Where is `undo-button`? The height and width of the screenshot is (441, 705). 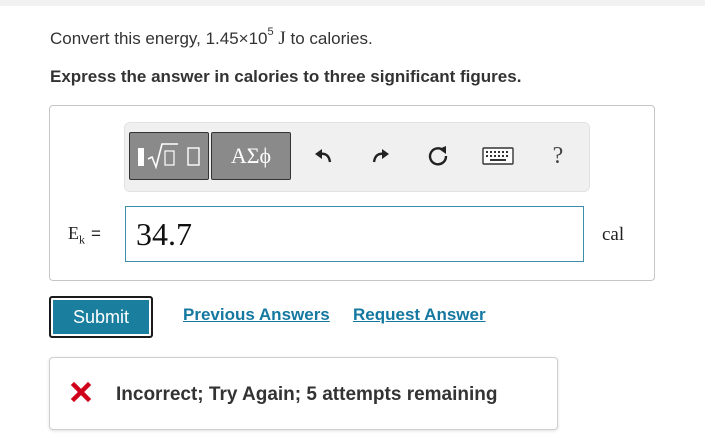
undo-button is located at coordinates (323, 156).